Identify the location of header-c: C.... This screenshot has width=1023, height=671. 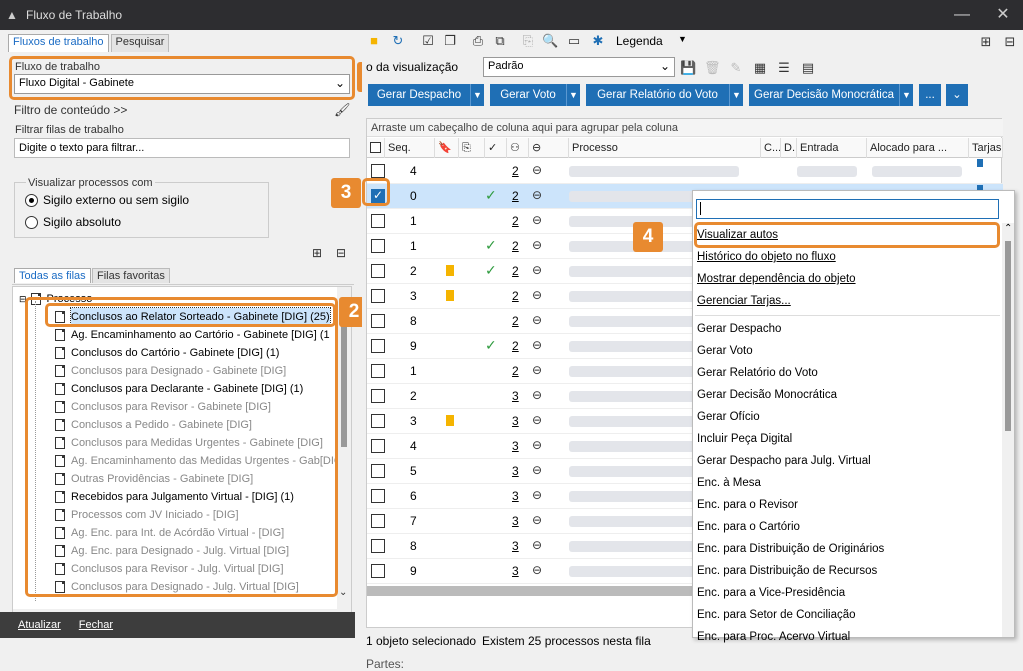
(771, 148).